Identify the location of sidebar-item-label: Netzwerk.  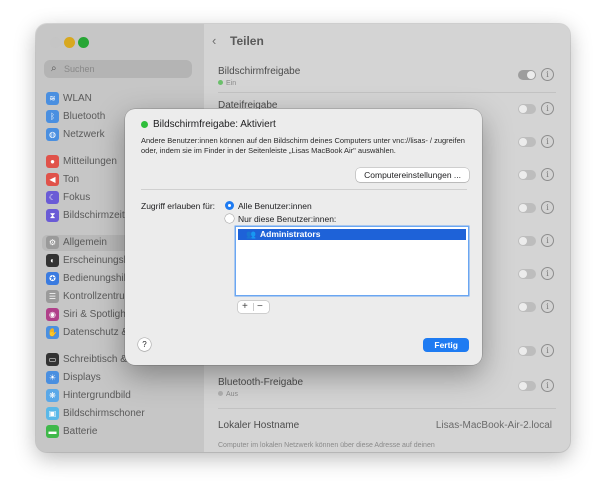
(84, 134).